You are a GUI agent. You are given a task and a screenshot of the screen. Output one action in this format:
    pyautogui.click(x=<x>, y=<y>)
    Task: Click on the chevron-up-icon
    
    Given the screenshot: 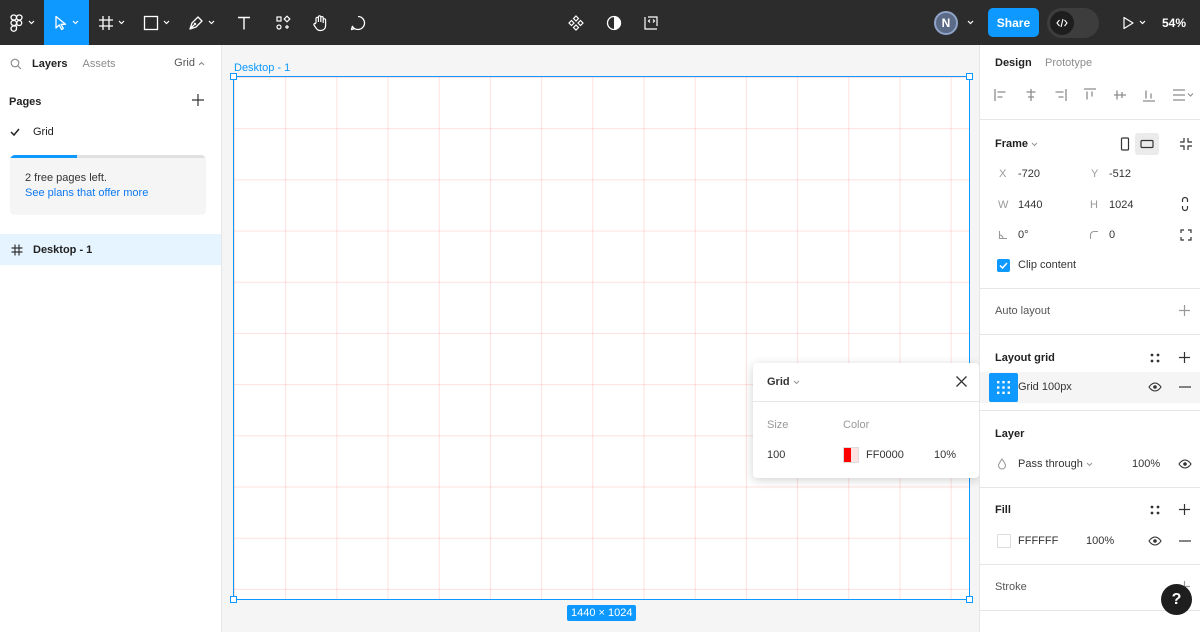 What is the action you would take?
    pyautogui.click(x=201, y=63)
    